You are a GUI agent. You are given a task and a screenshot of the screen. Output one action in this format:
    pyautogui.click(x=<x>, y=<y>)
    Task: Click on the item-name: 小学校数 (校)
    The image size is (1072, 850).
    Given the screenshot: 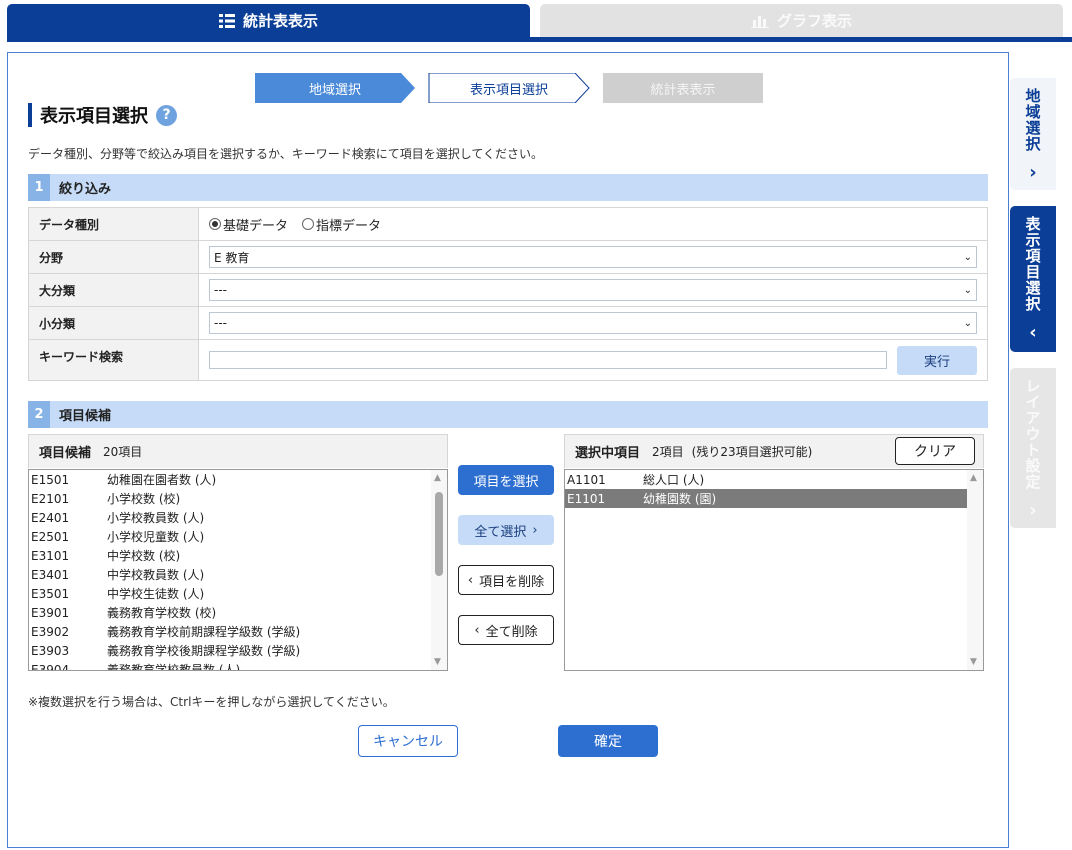 What is the action you would take?
    pyautogui.click(x=144, y=499)
    